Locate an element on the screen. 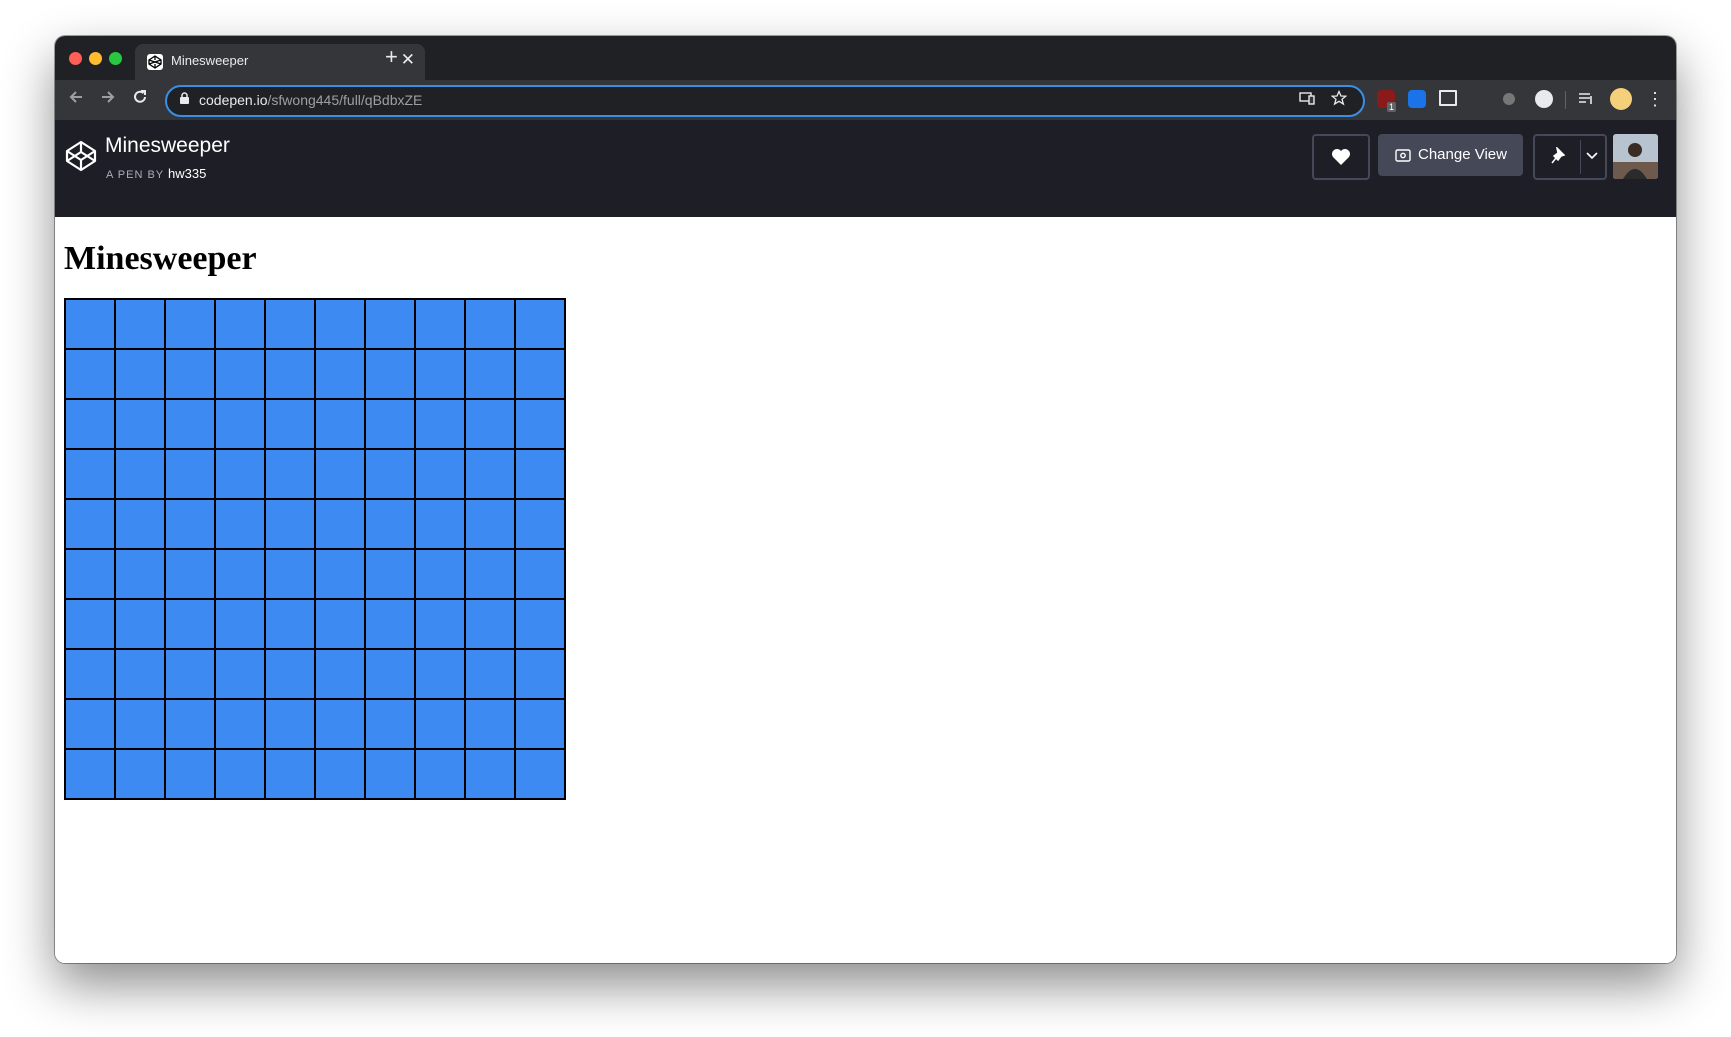  love-button is located at coordinates (1341, 157).